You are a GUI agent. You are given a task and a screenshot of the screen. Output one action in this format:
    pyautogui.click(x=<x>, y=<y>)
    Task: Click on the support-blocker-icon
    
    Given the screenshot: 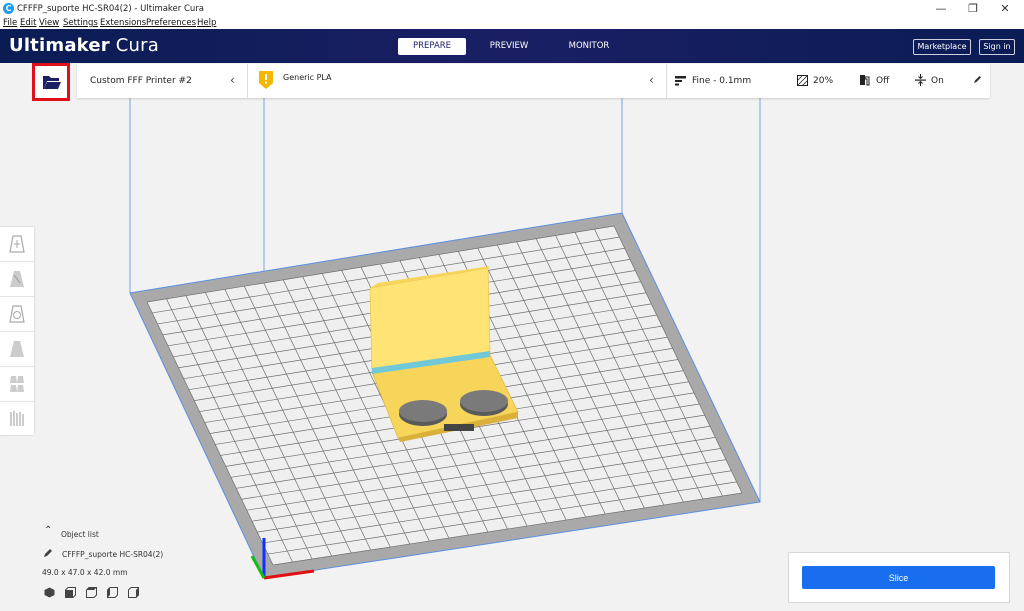 What is the action you would take?
    pyautogui.click(x=17, y=418)
    